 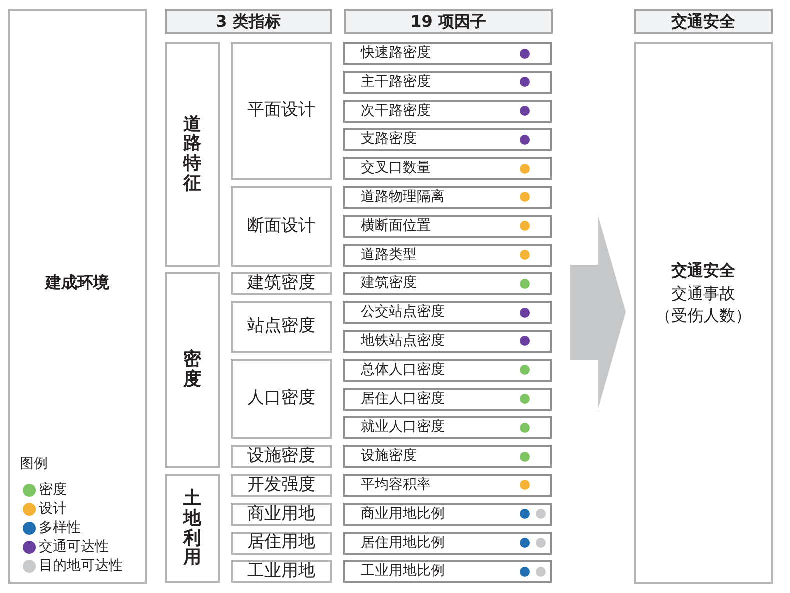 What do you see at coordinates (403, 399) in the screenshot?
I see `factor-label: 居住人口密度` at bounding box center [403, 399].